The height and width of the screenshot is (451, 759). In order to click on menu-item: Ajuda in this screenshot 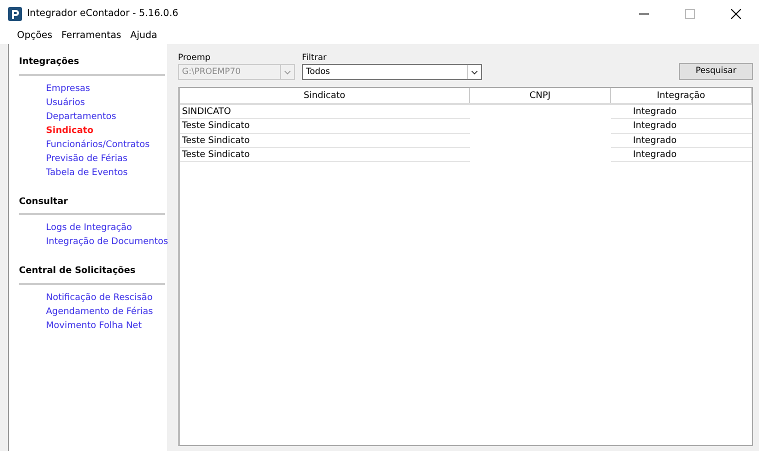, I will do `click(144, 36)`.